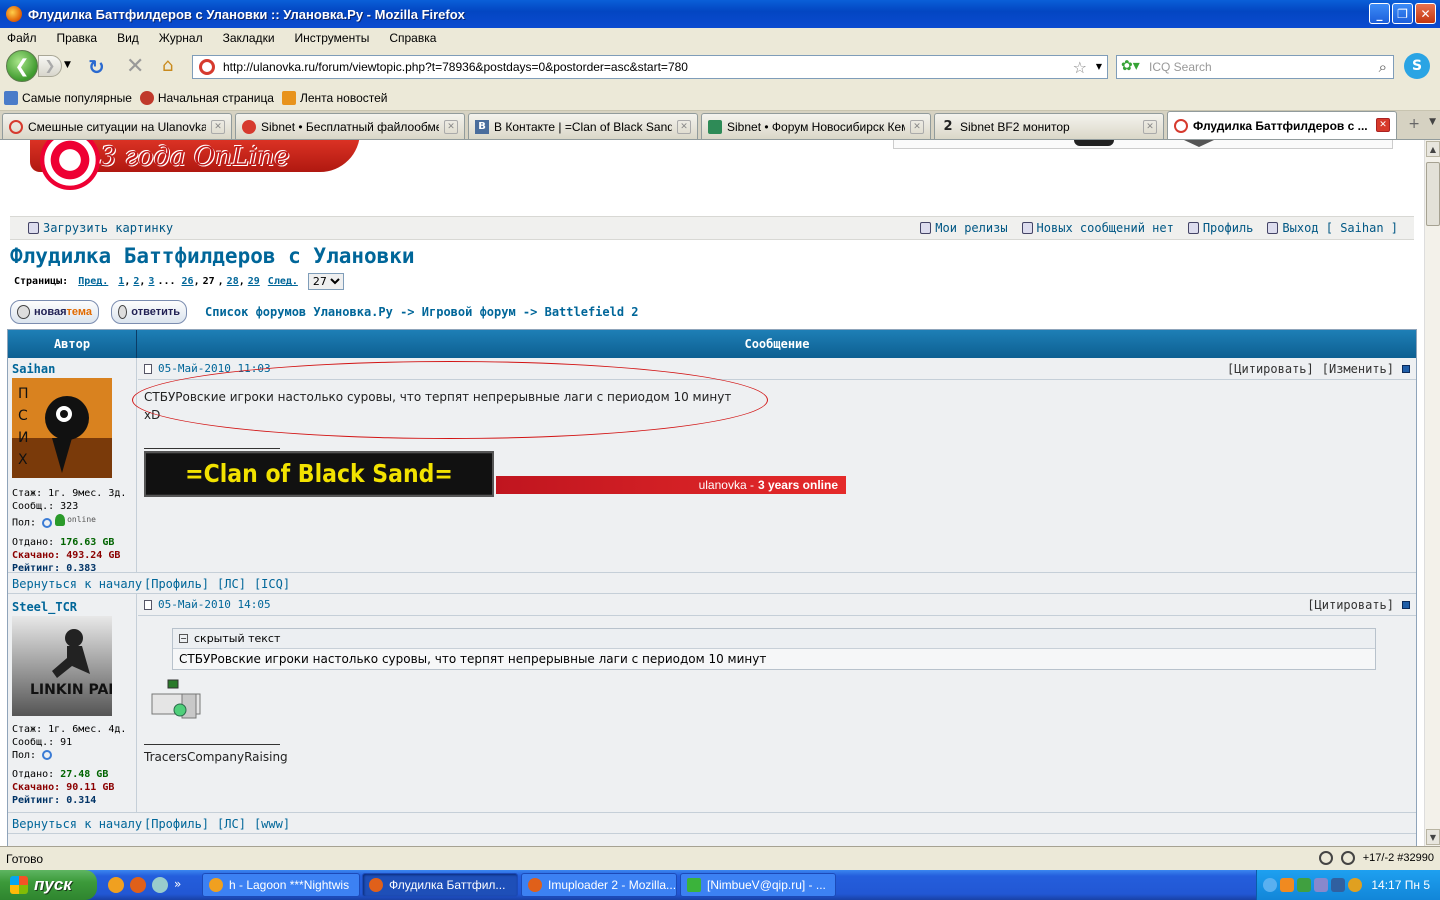 Image resolution: width=1440 pixels, height=900 pixels. Describe the element at coordinates (214, 604) in the screenshot. I see `post-date: 05-Май-2010 14:05` at that location.